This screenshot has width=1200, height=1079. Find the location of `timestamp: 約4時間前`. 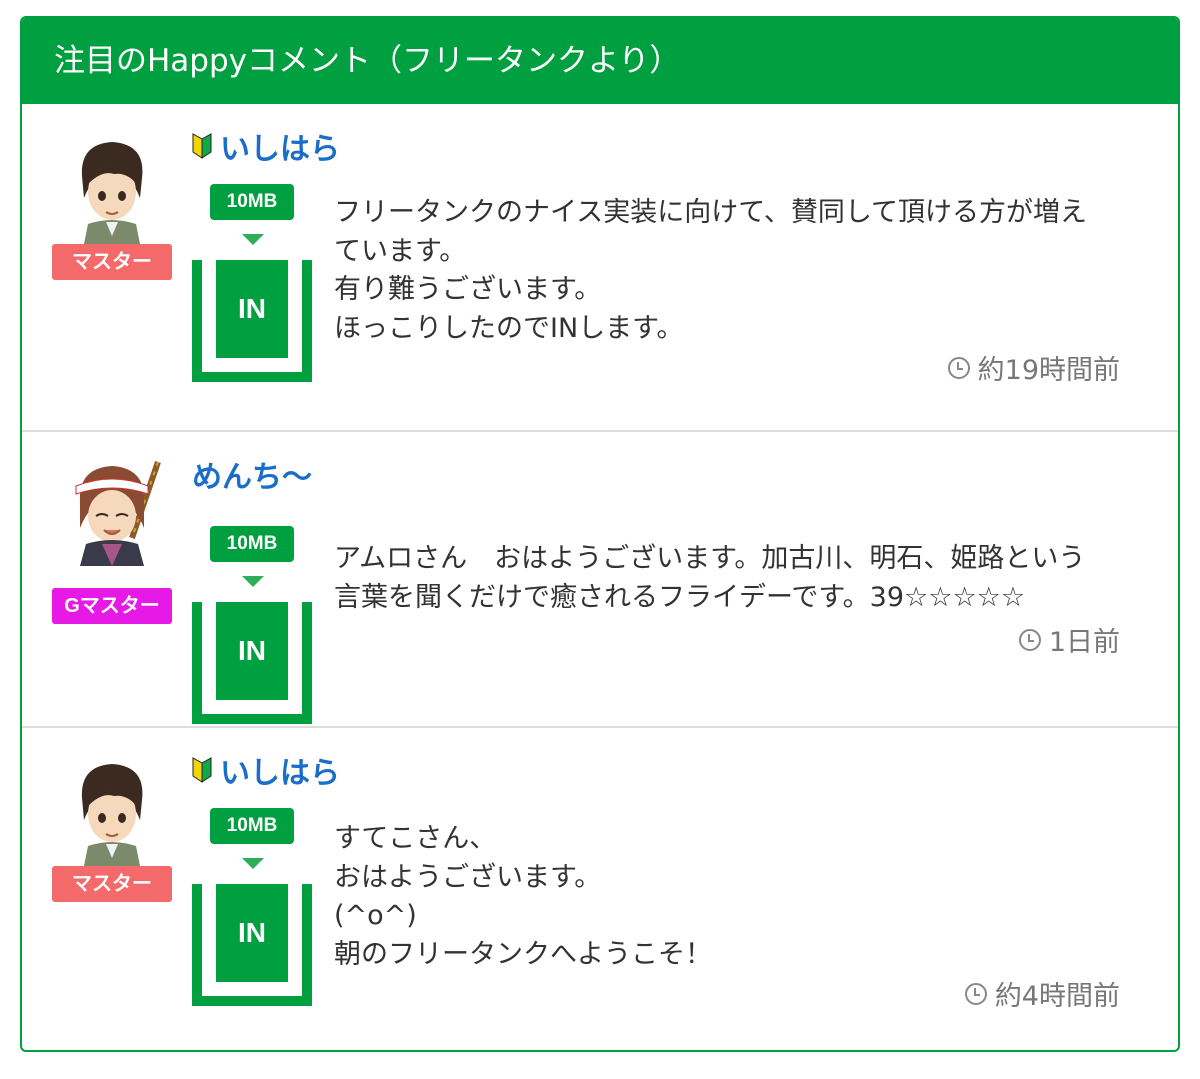

timestamp: 約4時間前 is located at coordinates (1042, 993).